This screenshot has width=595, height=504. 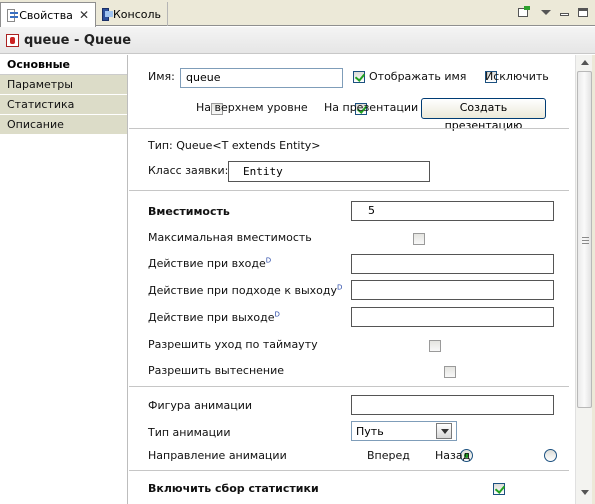 I want to click on capacity-input: 5, so click(x=452, y=211).